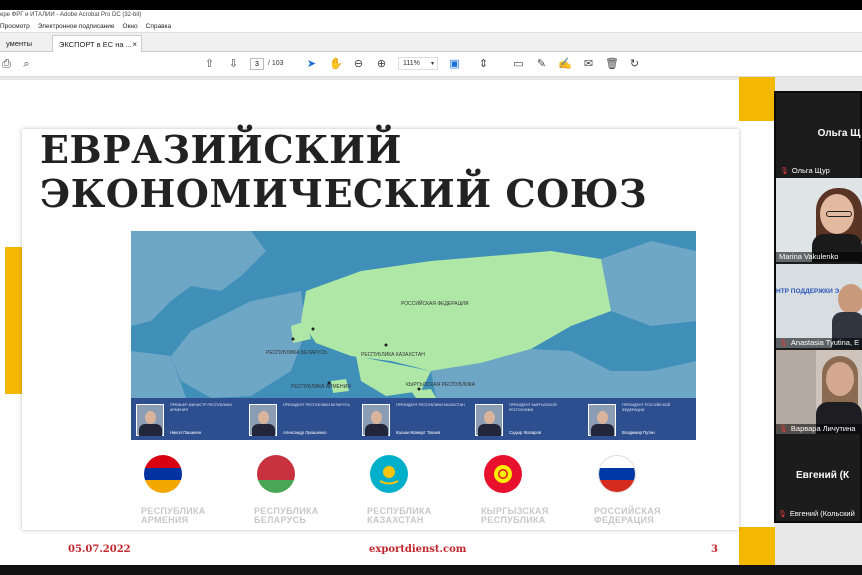 The image size is (862, 575). Describe the element at coordinates (638, 432) in the screenshot. I see `leader-name: Владимир Путин` at that location.